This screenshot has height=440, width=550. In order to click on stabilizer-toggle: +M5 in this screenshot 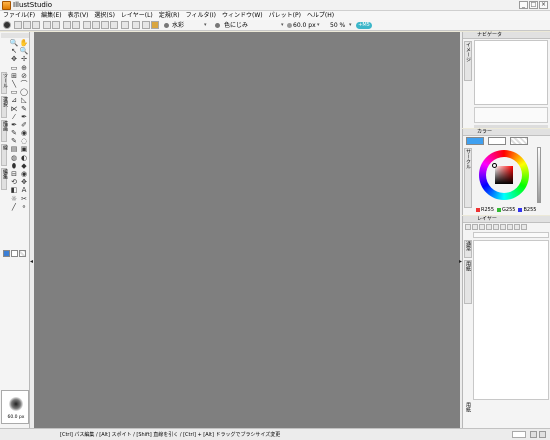, I will do `click(364, 25)`.